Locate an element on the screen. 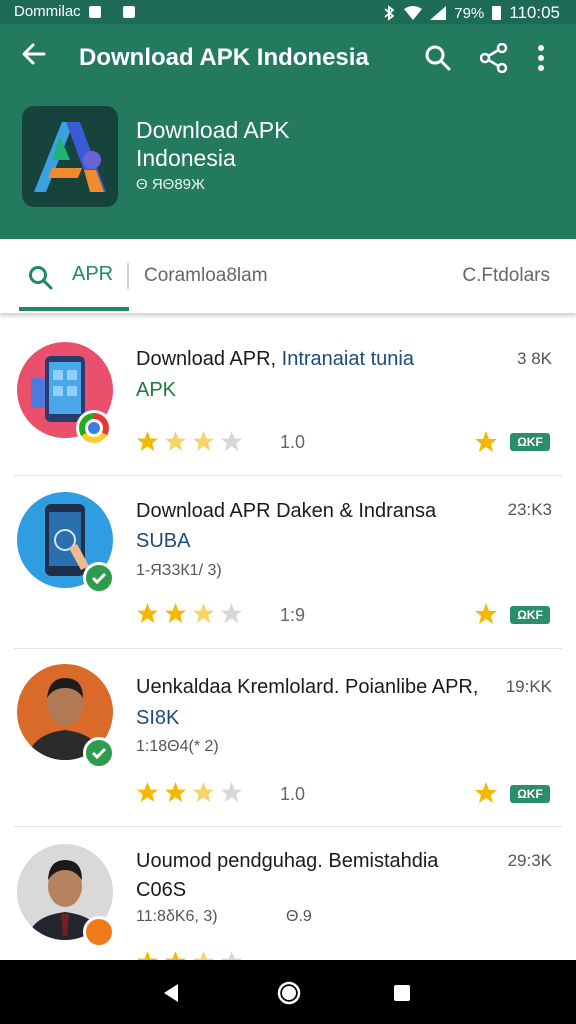  tab-second: Coramloa8lam is located at coordinates (206, 276).